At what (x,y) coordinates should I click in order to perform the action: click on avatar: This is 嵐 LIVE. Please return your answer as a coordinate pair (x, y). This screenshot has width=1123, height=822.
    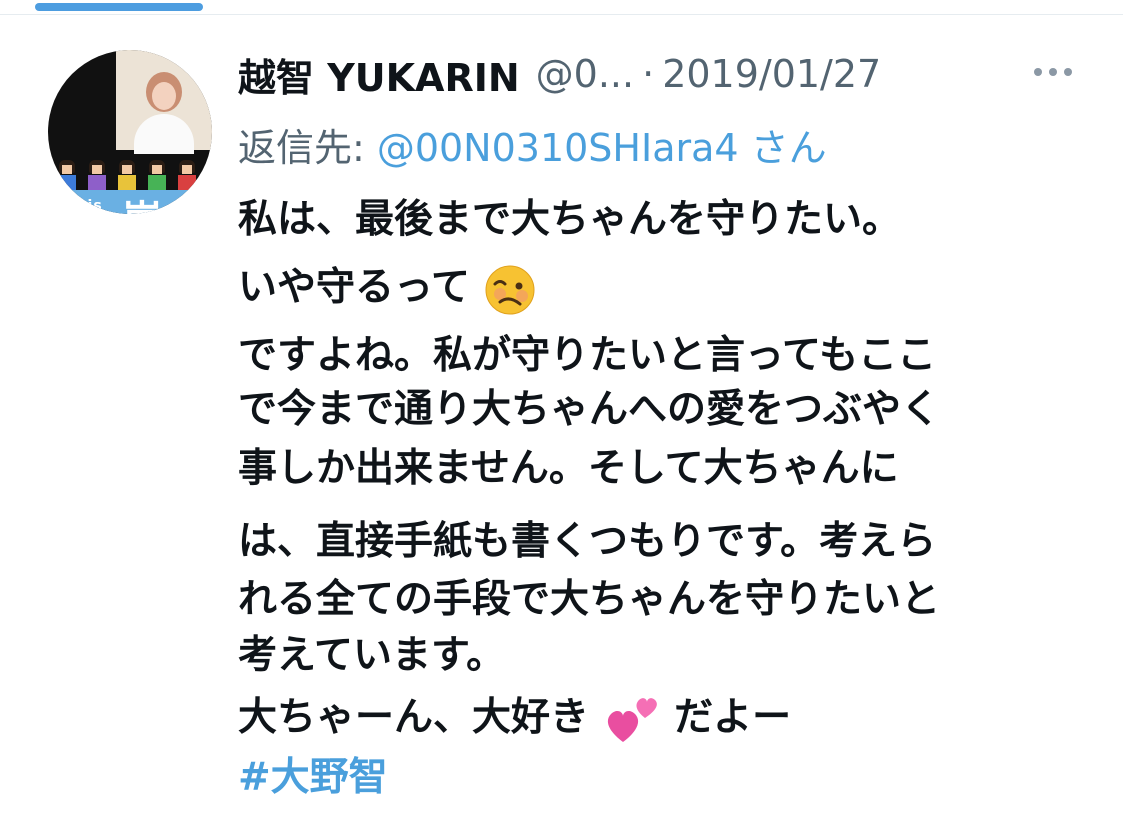
    Looking at the image, I should click on (130, 132).